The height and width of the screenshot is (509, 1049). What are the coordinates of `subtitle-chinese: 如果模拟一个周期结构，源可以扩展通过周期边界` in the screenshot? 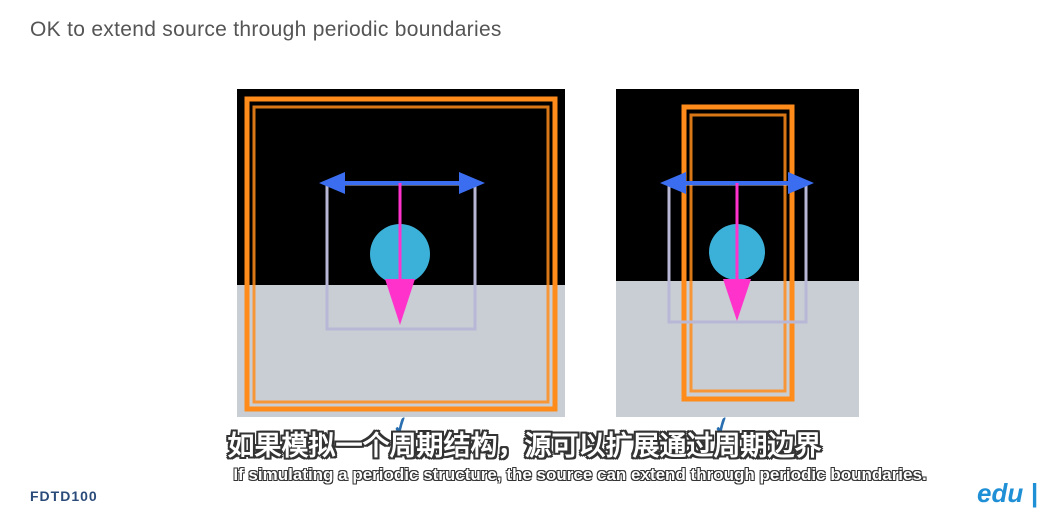 It's located at (524, 446).